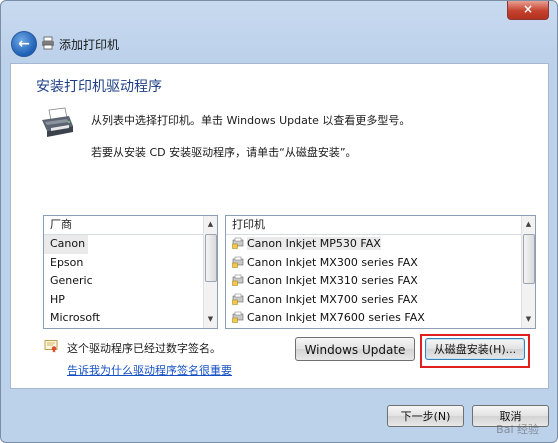  Describe the element at coordinates (332, 262) in the screenshot. I see `printer-name: Canon Inkjet MX300 series FAX` at that location.